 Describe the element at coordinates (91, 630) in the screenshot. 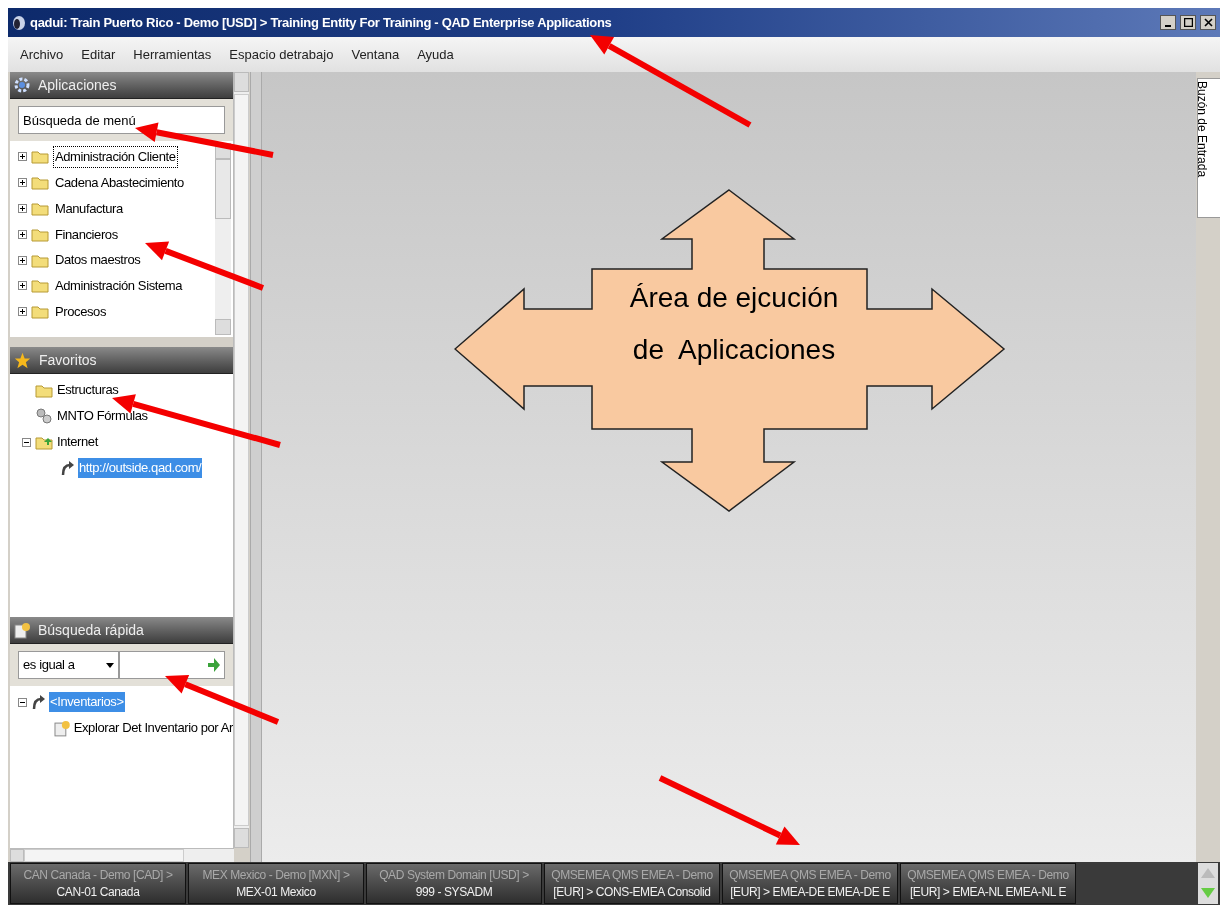

I see `panel-title: Búsqueda rápida` at that location.